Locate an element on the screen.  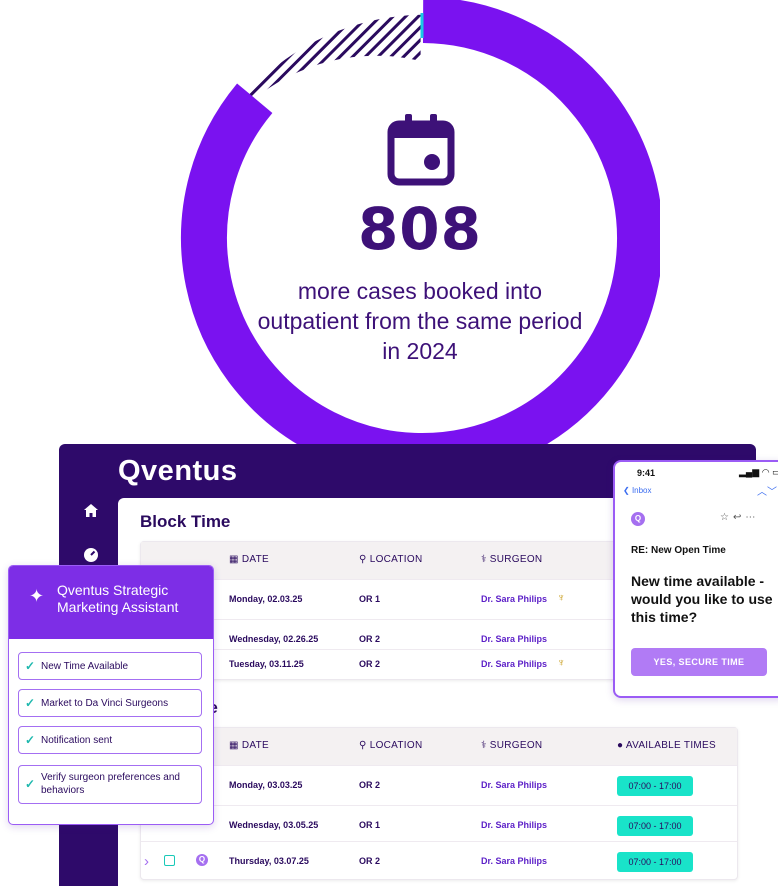
cell-date: Tuesday, 03.11.25 is located at coordinates (266, 664).